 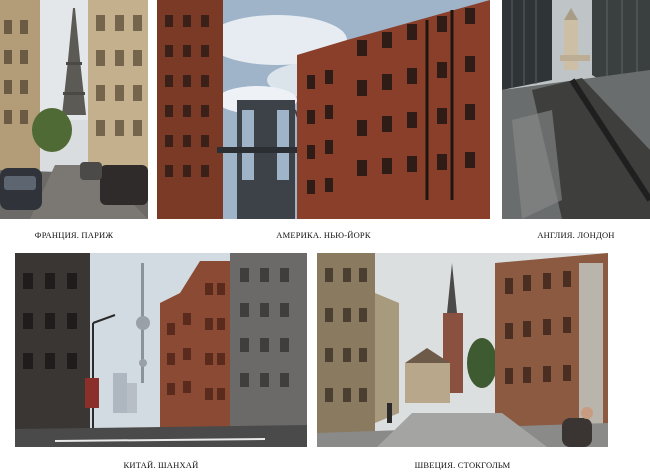 What do you see at coordinates (323, 235) in the screenshot?
I see `caption-newyork: АМЕРИКА. НЬЮ-ЙОРК` at bounding box center [323, 235].